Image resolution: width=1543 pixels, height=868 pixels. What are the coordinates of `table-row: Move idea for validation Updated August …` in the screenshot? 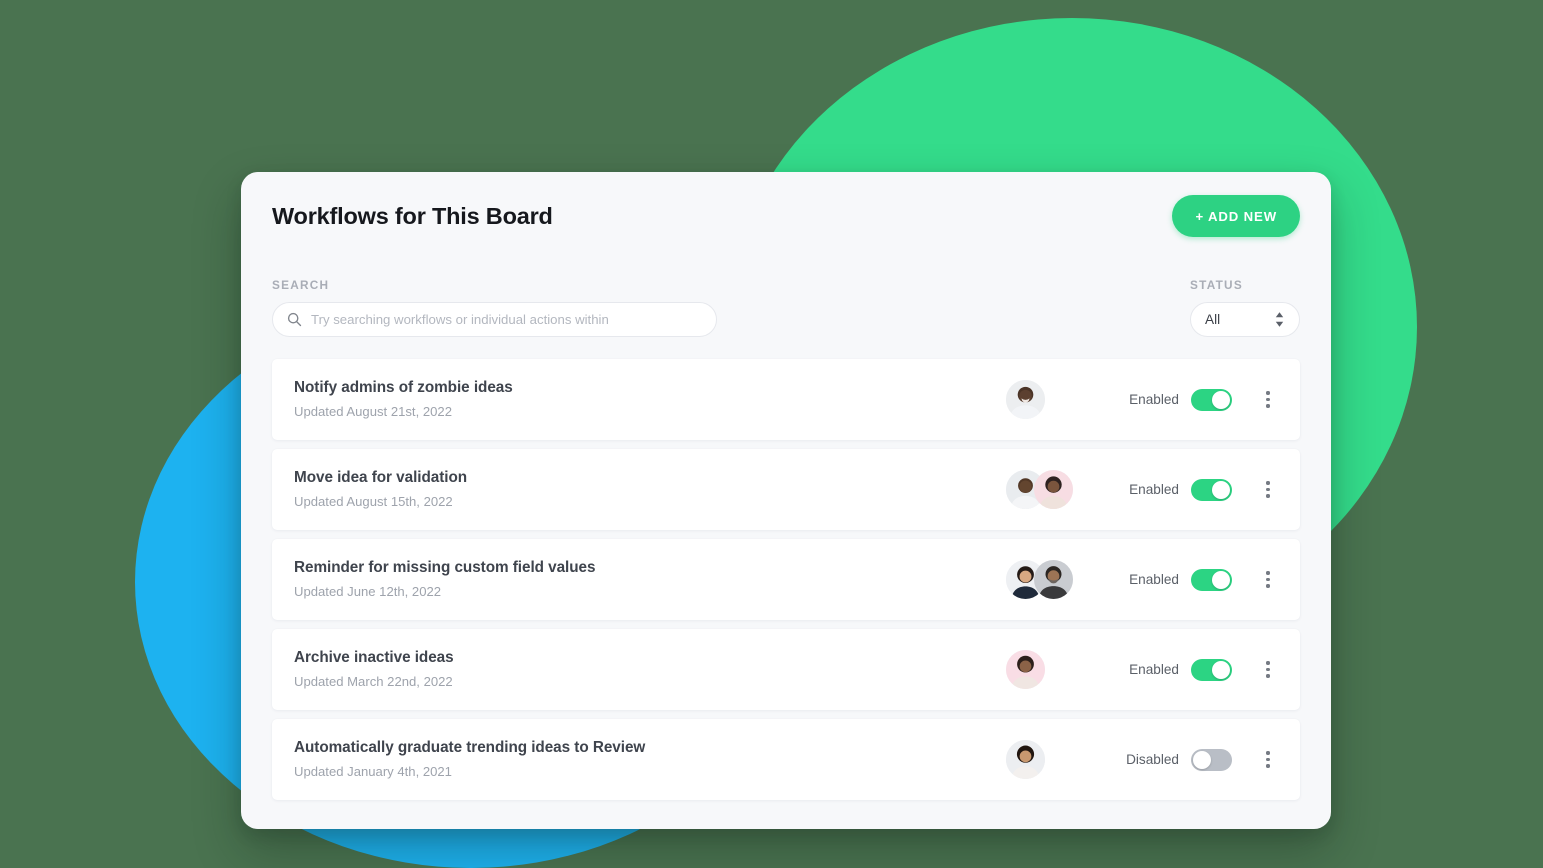 It's located at (786, 489).